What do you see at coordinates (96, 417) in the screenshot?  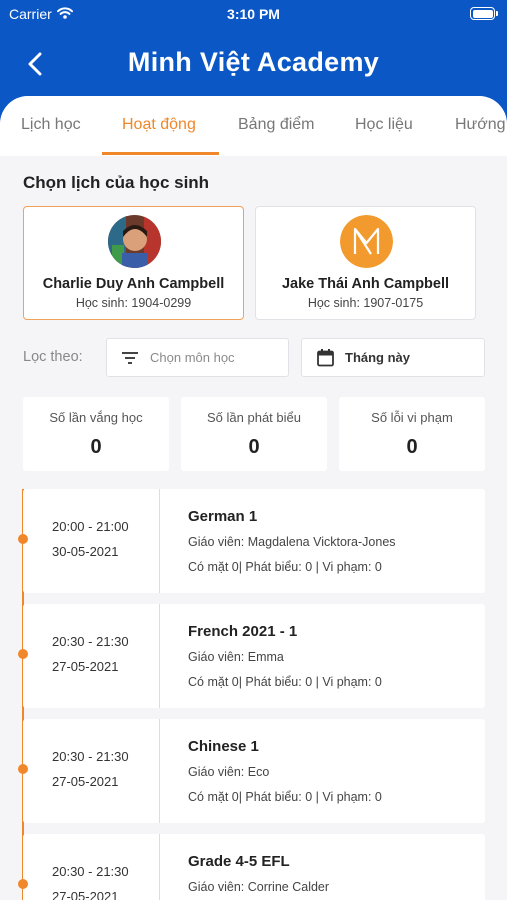 I see `stat-label: Số lần vắng học` at bounding box center [96, 417].